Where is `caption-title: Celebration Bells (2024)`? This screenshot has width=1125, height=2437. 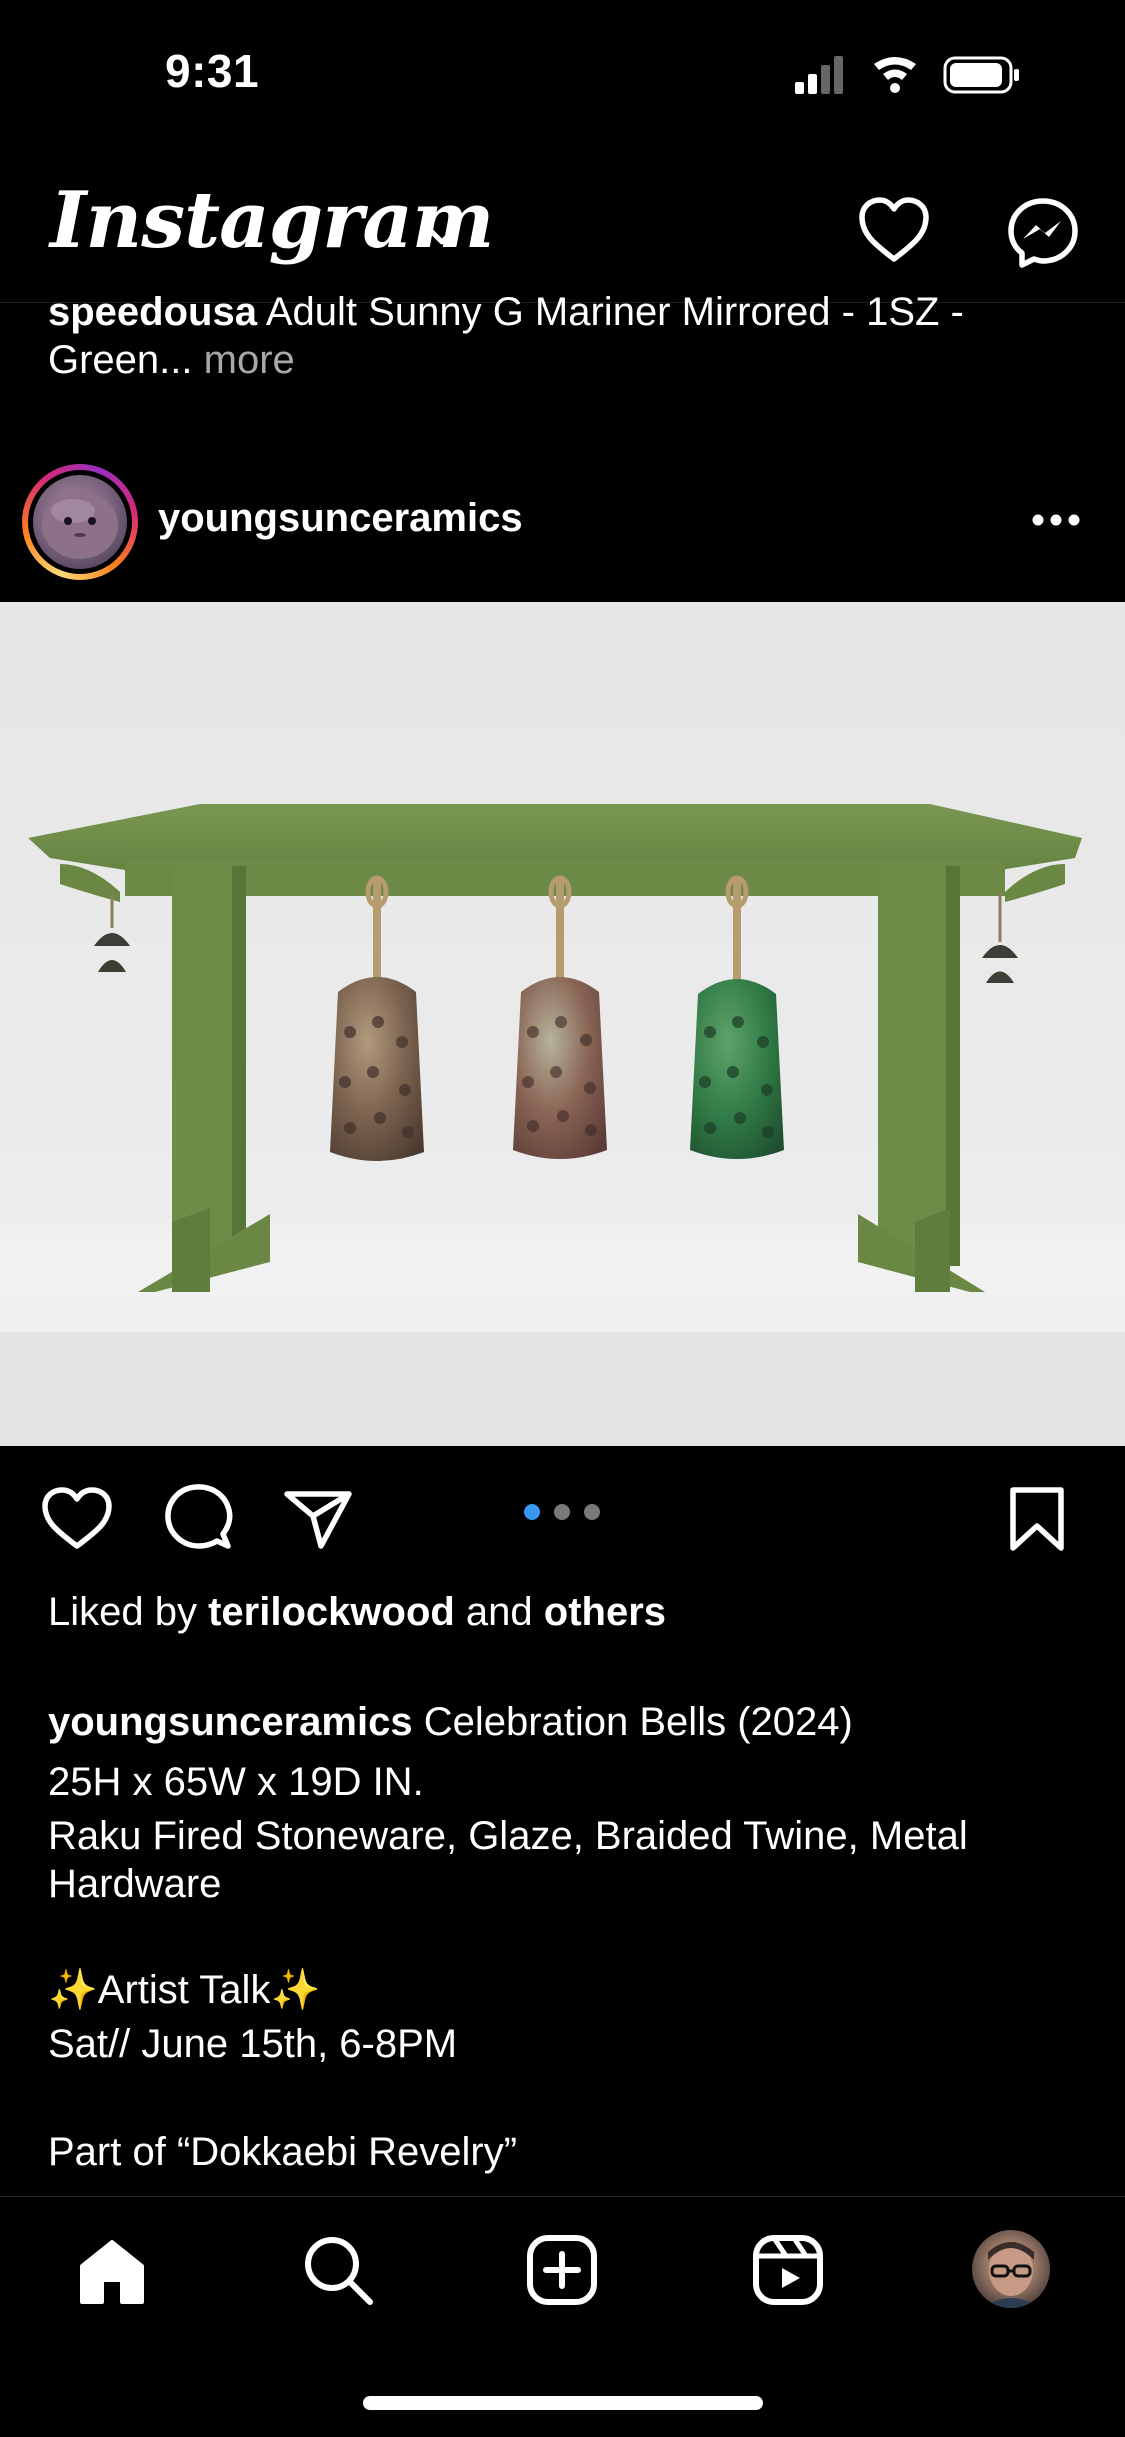
caption-title: Celebration Bells (2024) is located at coordinates (632, 1722).